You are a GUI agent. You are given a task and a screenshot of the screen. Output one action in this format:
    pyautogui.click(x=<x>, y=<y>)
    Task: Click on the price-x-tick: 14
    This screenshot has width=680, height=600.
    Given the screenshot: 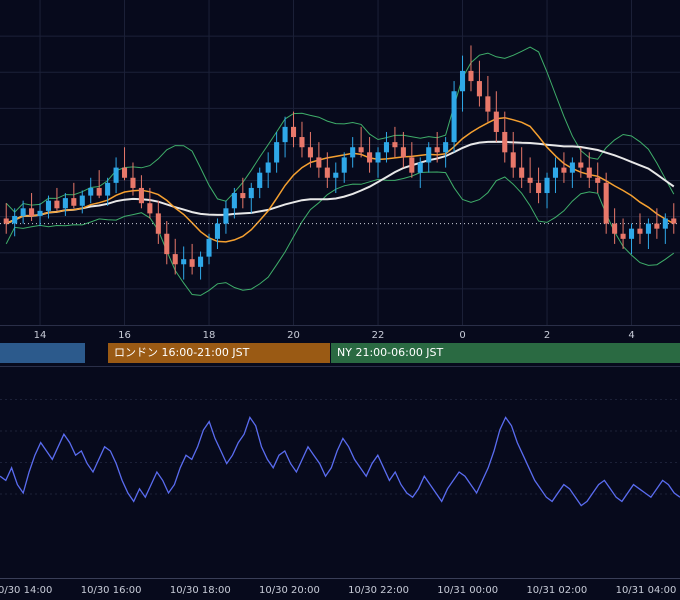 What is the action you would take?
    pyautogui.click(x=40, y=335)
    